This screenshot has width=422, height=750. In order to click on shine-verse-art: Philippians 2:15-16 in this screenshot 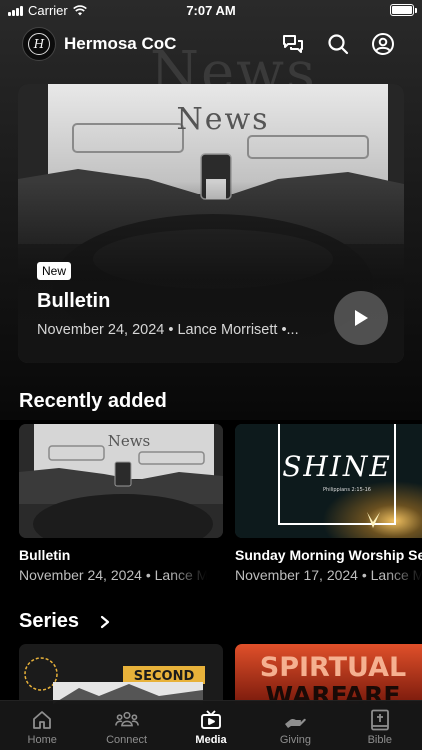, I will do `click(347, 490)`.